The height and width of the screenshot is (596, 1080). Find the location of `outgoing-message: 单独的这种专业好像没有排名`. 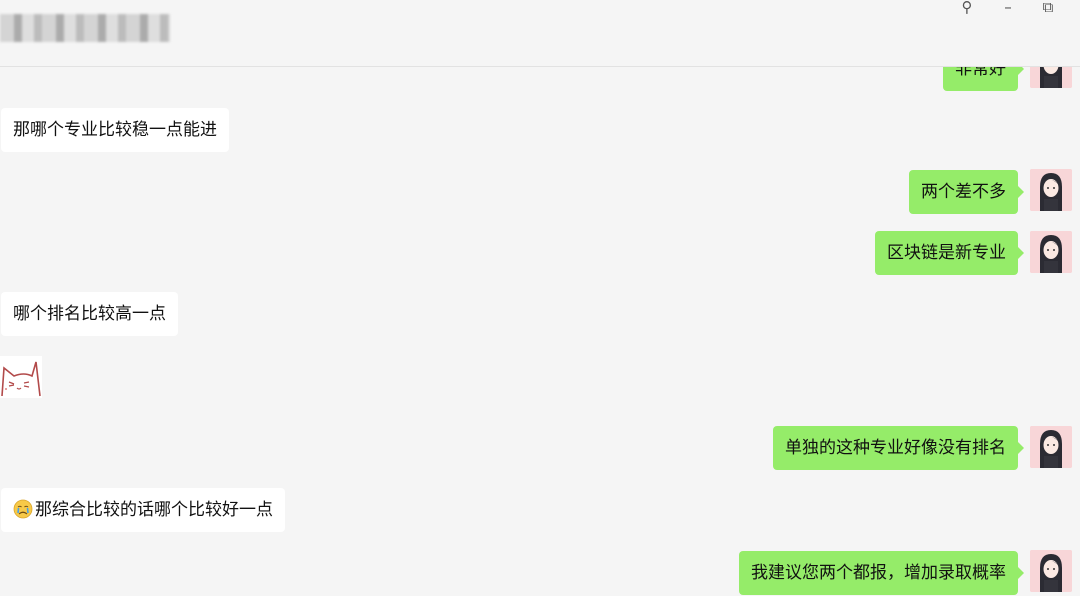

outgoing-message: 单独的这种专业好像没有排名 is located at coordinates (898, 448).